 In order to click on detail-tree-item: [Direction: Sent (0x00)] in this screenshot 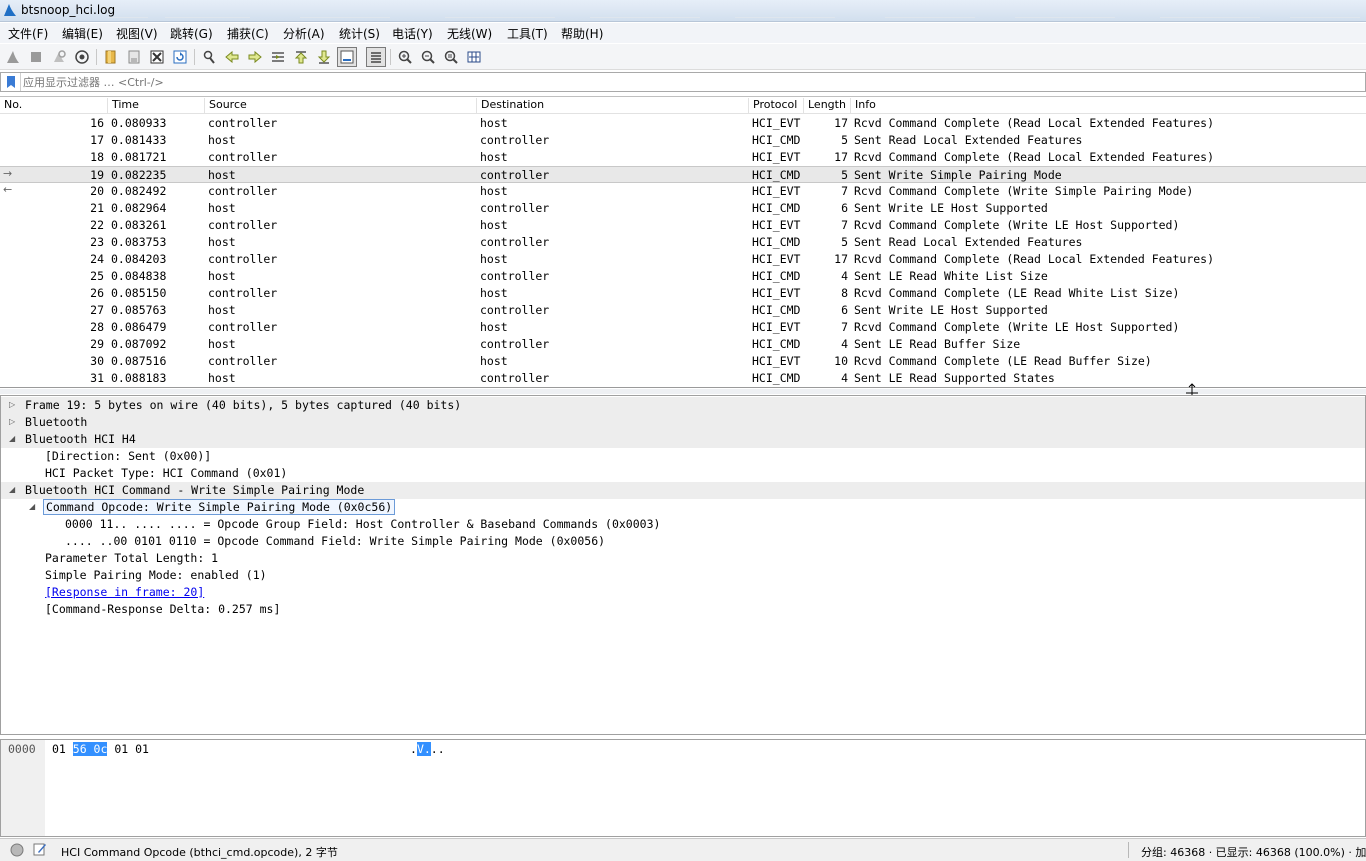, I will do `click(683, 456)`.